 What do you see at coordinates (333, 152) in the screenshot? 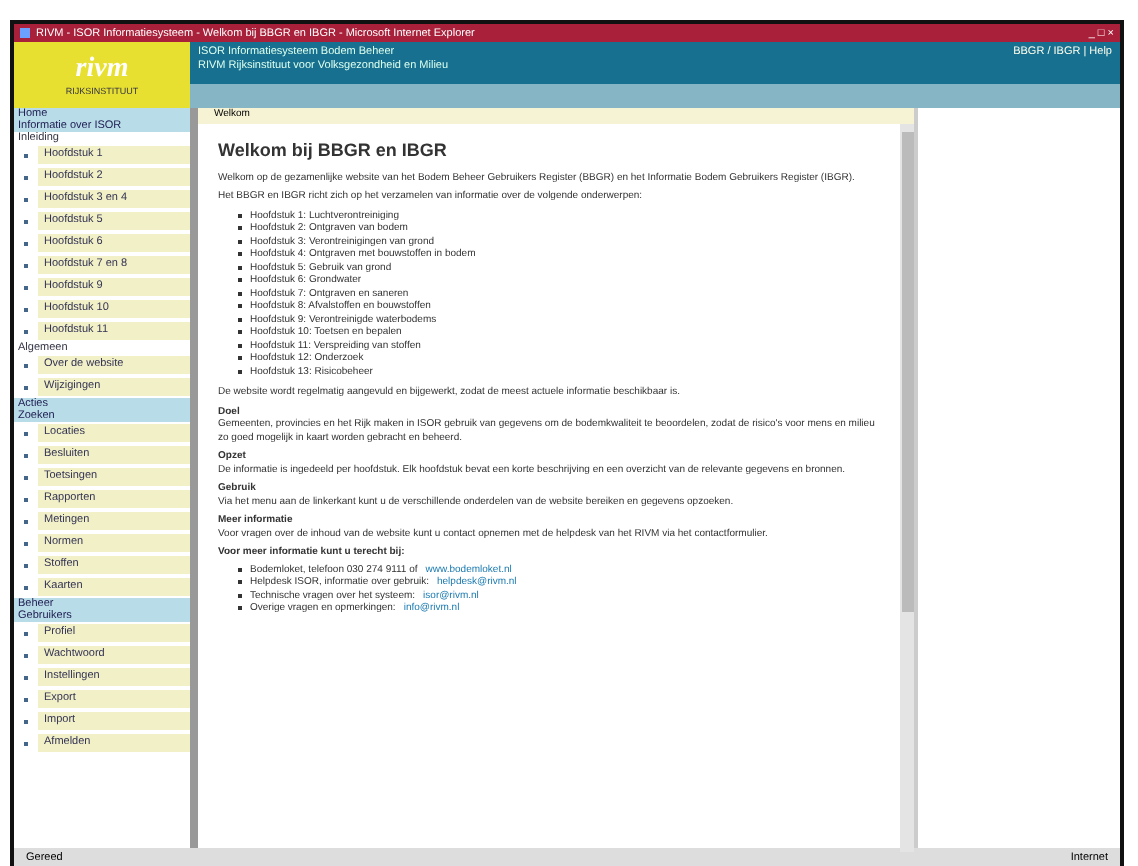
I see `page-heading: Welkom bij BBGR en IBGR` at bounding box center [333, 152].